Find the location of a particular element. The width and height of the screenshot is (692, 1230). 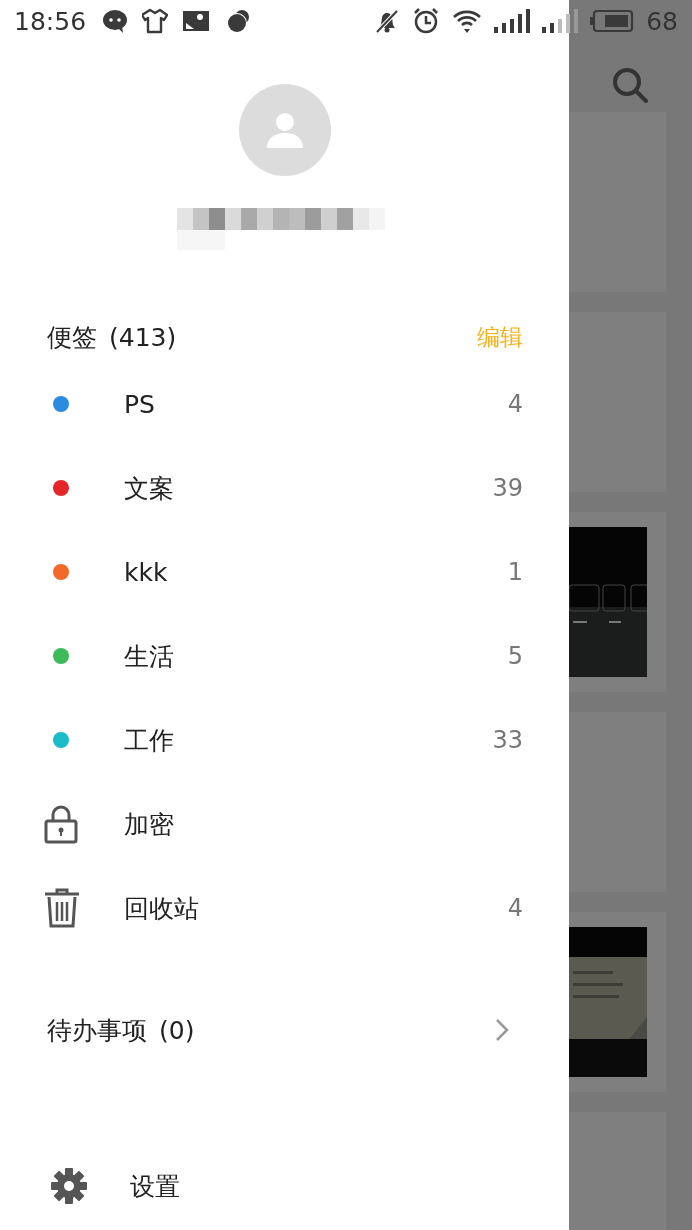

notes-heading: 便签 is located at coordinates (72, 337).